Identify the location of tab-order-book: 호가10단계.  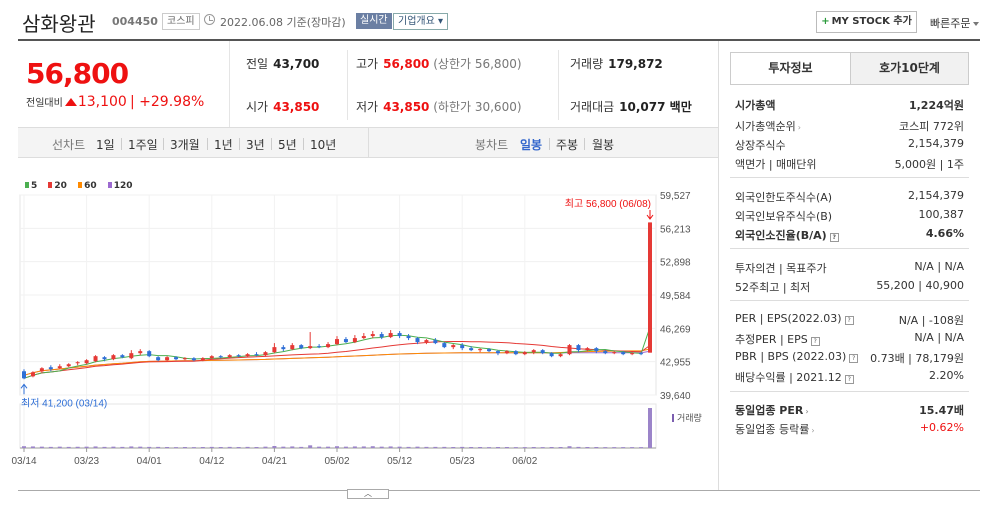
(909, 68).